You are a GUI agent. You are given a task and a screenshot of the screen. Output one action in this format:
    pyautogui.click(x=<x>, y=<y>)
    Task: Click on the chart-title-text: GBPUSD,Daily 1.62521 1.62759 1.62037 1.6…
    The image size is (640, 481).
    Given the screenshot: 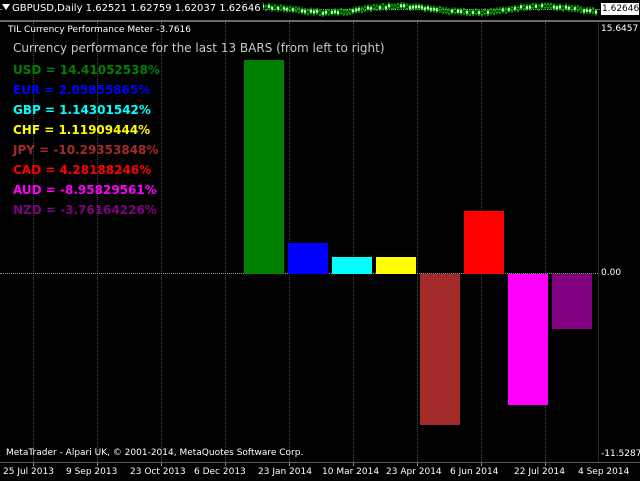 What is the action you would take?
    pyautogui.click(x=136, y=8)
    